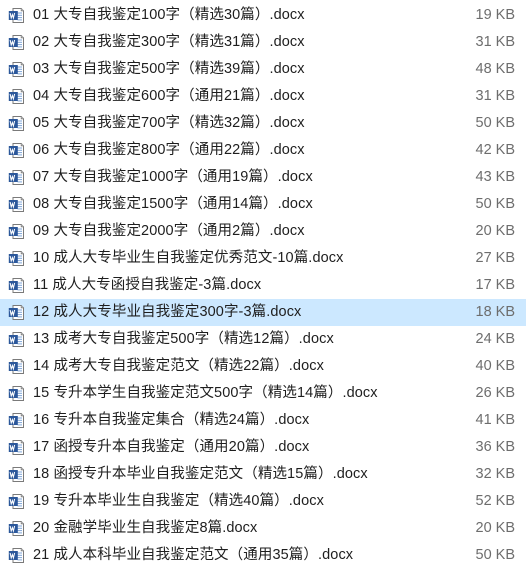  I want to click on file-row: 01 大专自我鉴定100字（精选30篇）.docx 19 KB, so click(263, 15).